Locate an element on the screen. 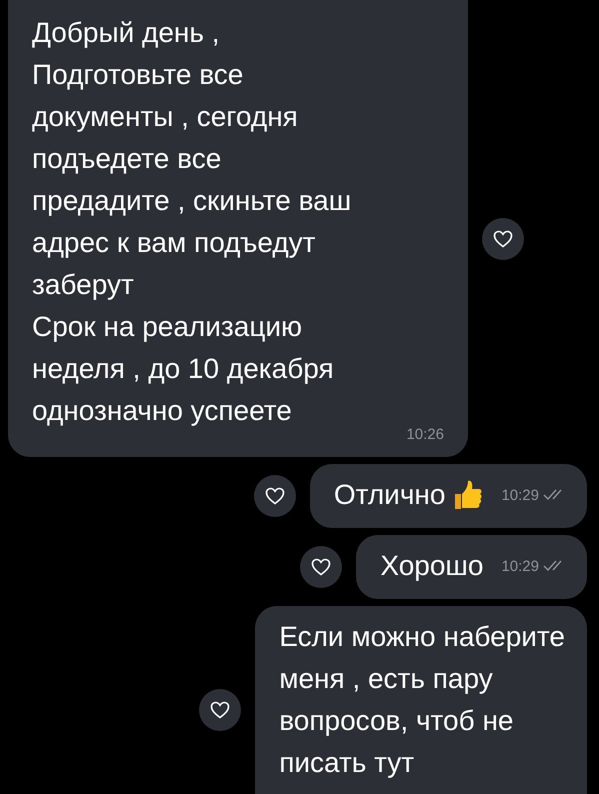  message-time: 10:26 is located at coordinates (425, 434).